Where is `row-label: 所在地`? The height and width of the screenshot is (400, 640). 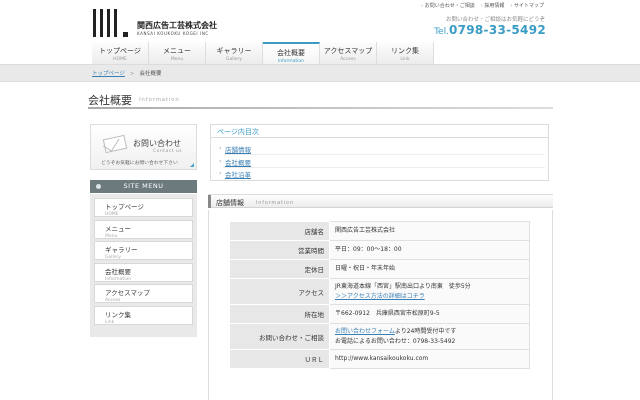
row-label: 所在地 is located at coordinates (279, 314).